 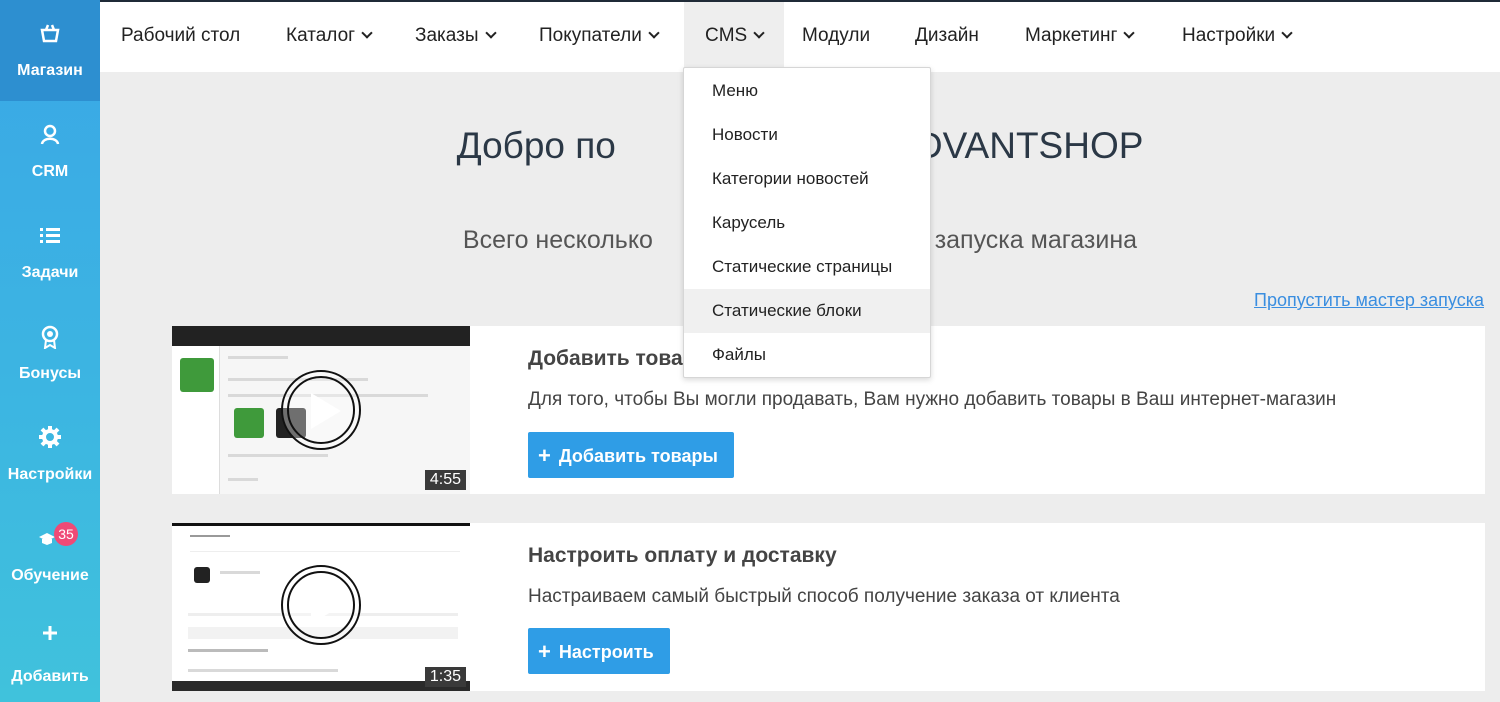 I want to click on nav-item-settings: Настройки, so click(x=1236, y=37).